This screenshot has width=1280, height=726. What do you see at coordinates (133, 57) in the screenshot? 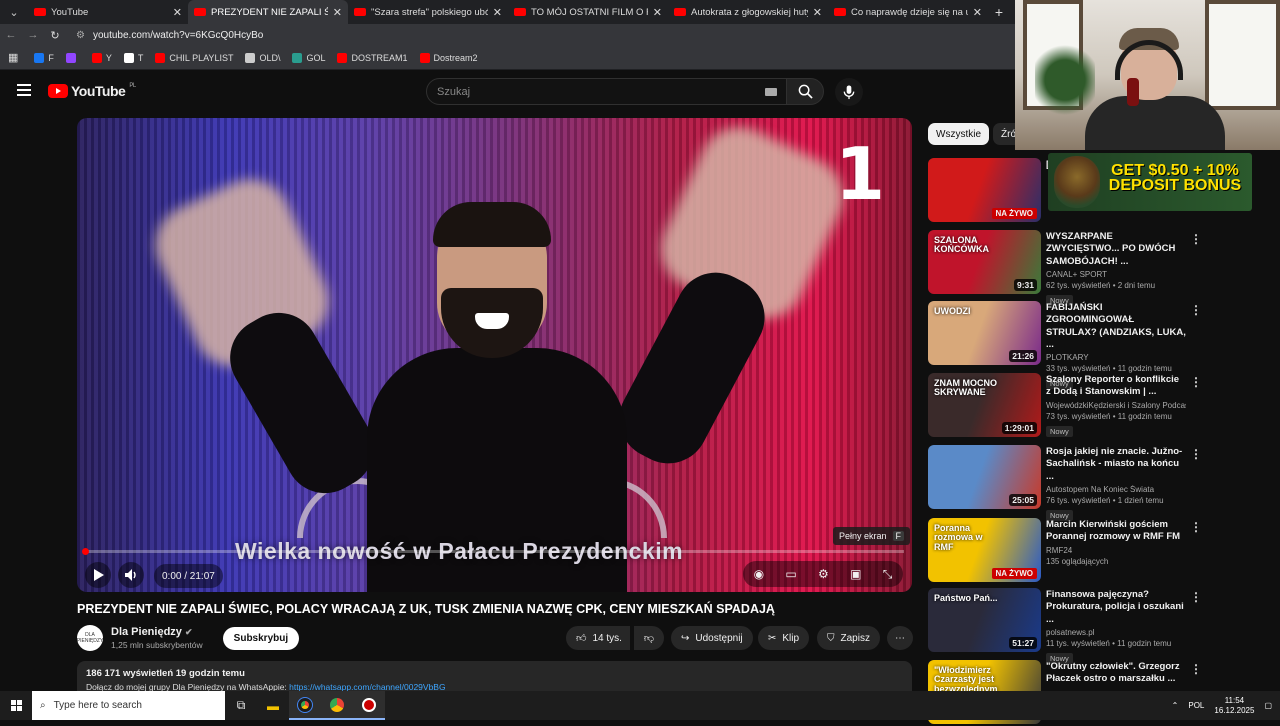
I see `bookmark-item: T` at bounding box center [133, 57].